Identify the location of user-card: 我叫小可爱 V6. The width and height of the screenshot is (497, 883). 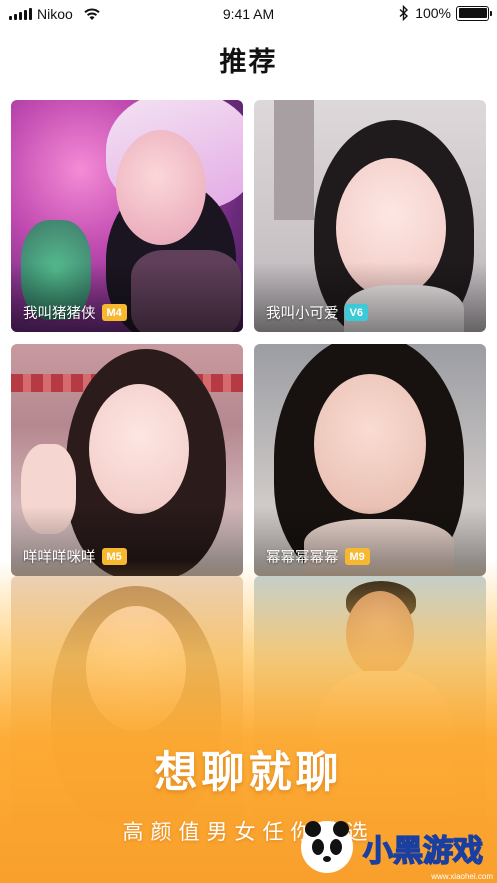
(370, 216).